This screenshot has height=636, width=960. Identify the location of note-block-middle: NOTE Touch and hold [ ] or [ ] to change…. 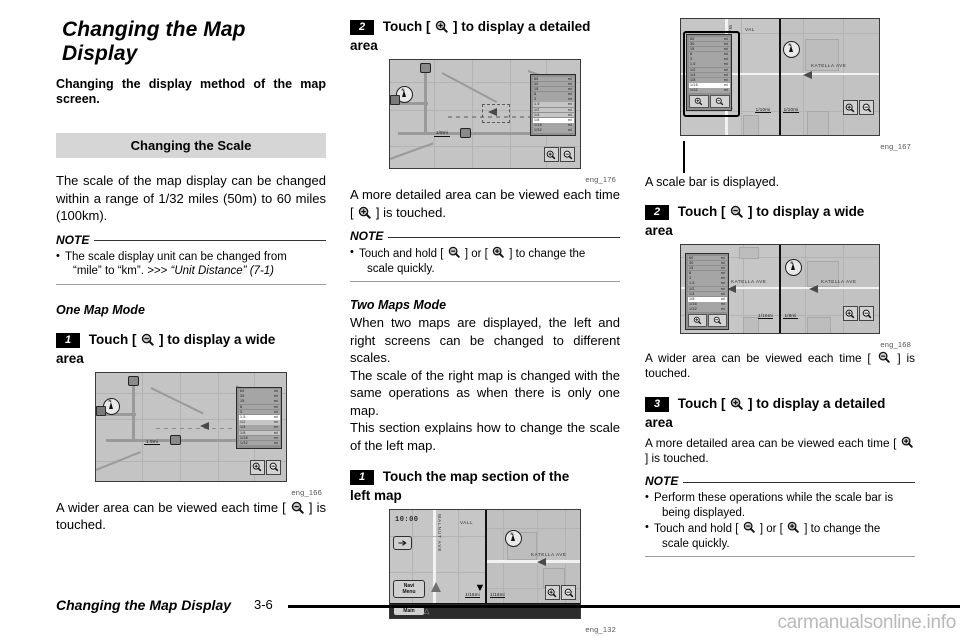
(485, 255).